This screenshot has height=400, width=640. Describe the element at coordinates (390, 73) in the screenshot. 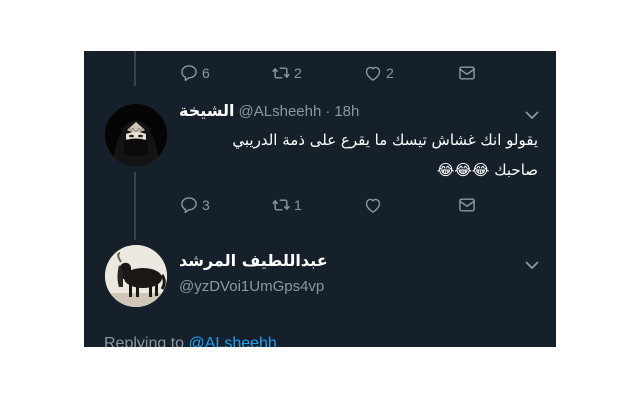

I see `like-count: 2` at that location.